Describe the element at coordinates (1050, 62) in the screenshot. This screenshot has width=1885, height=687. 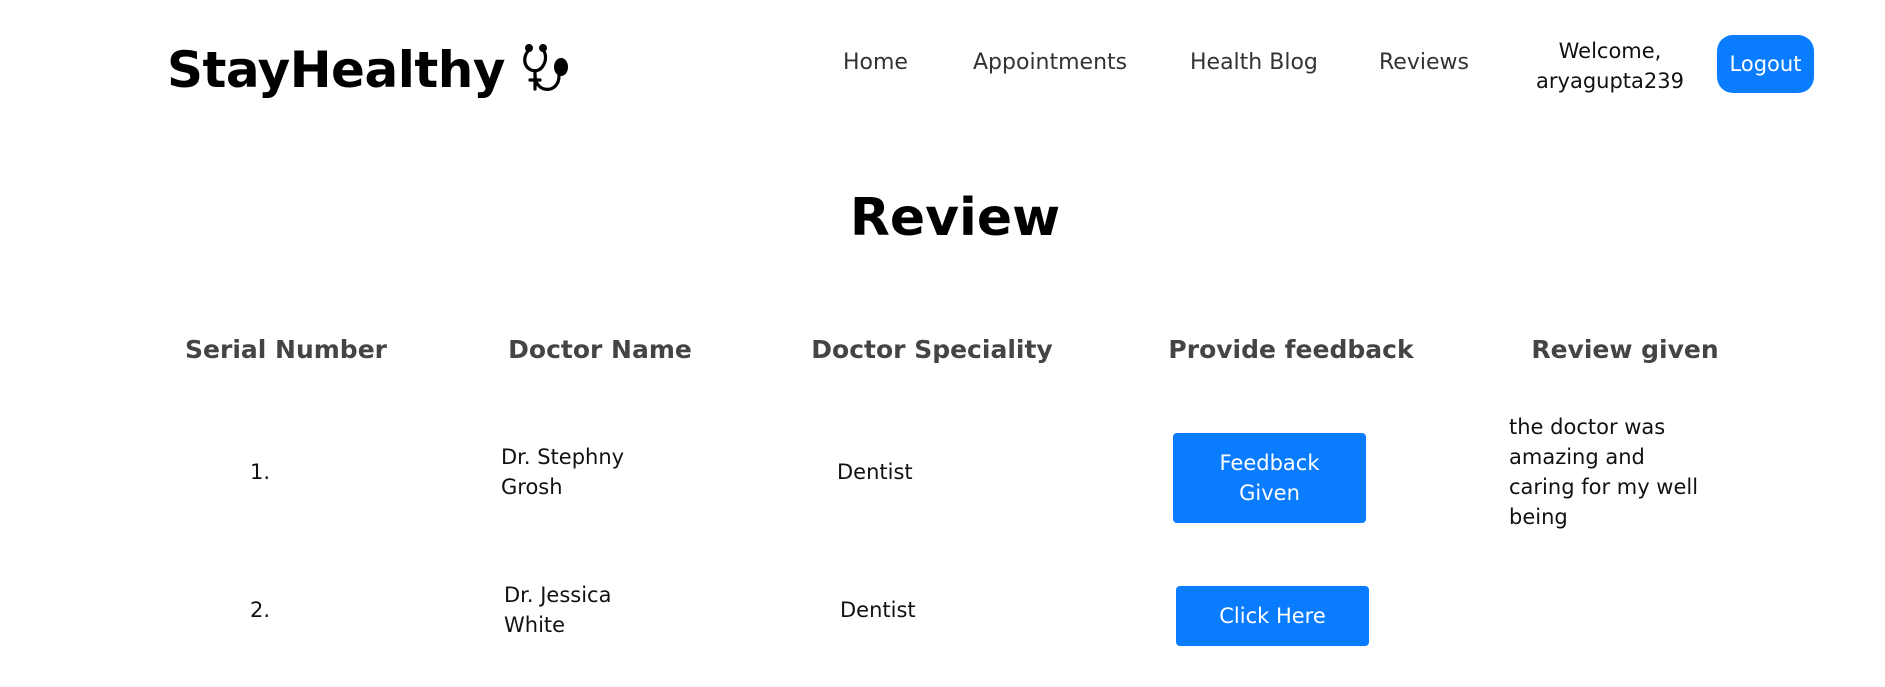
I see `nav-appointments-link: Appointments` at that location.